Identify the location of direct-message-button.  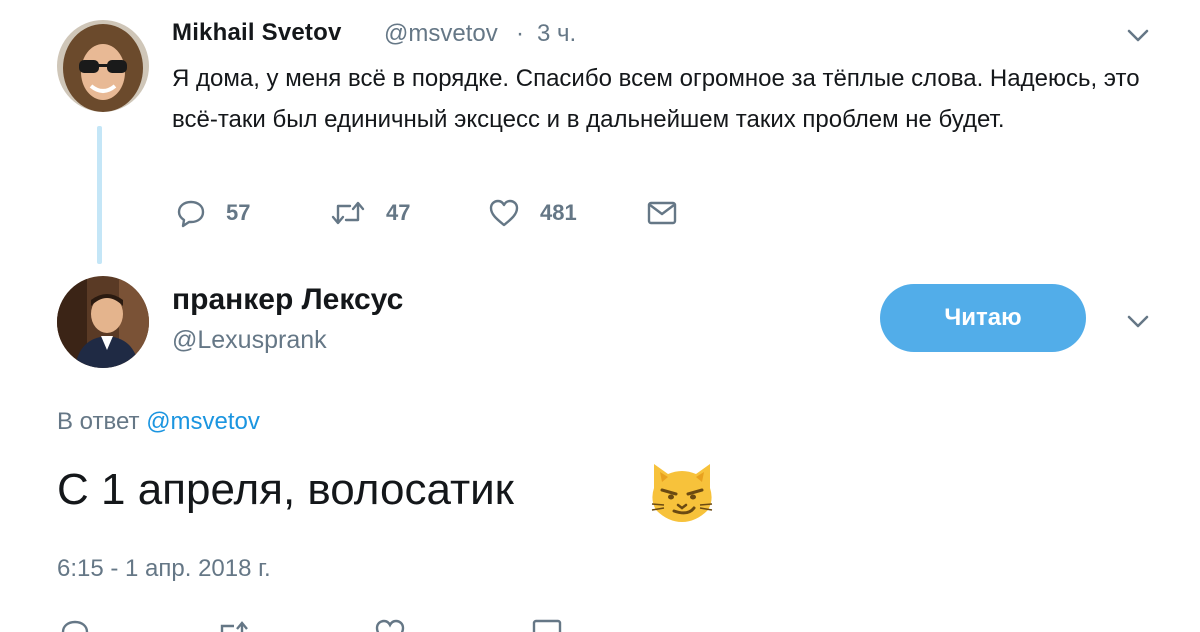
(672, 213).